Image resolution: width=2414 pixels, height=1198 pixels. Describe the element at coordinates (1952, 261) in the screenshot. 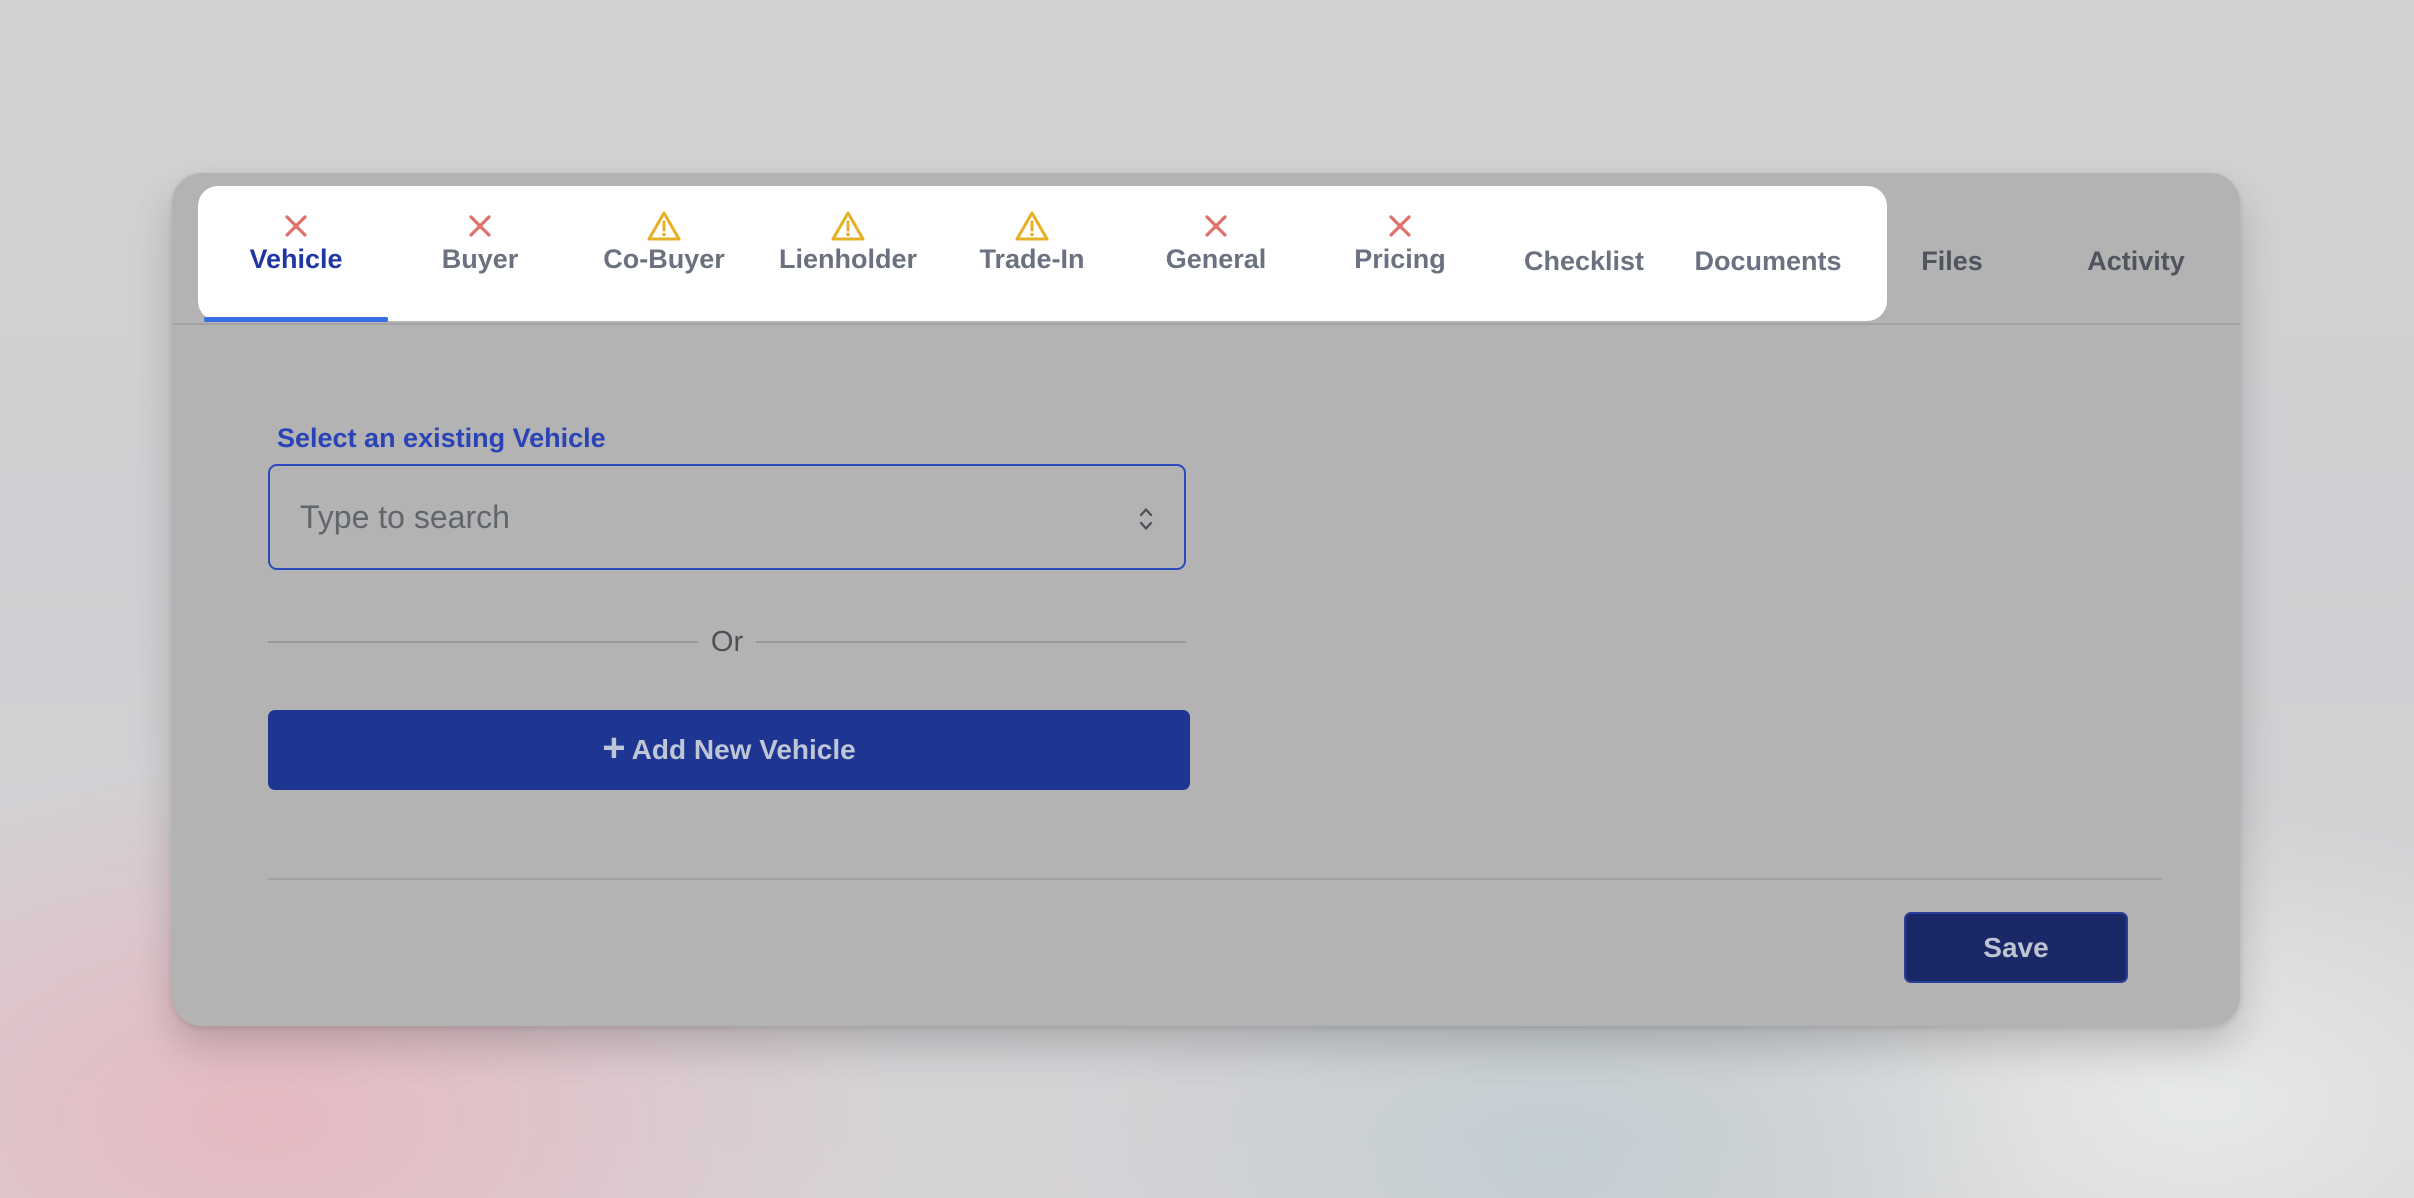

I see `tab-label: Files` at that location.